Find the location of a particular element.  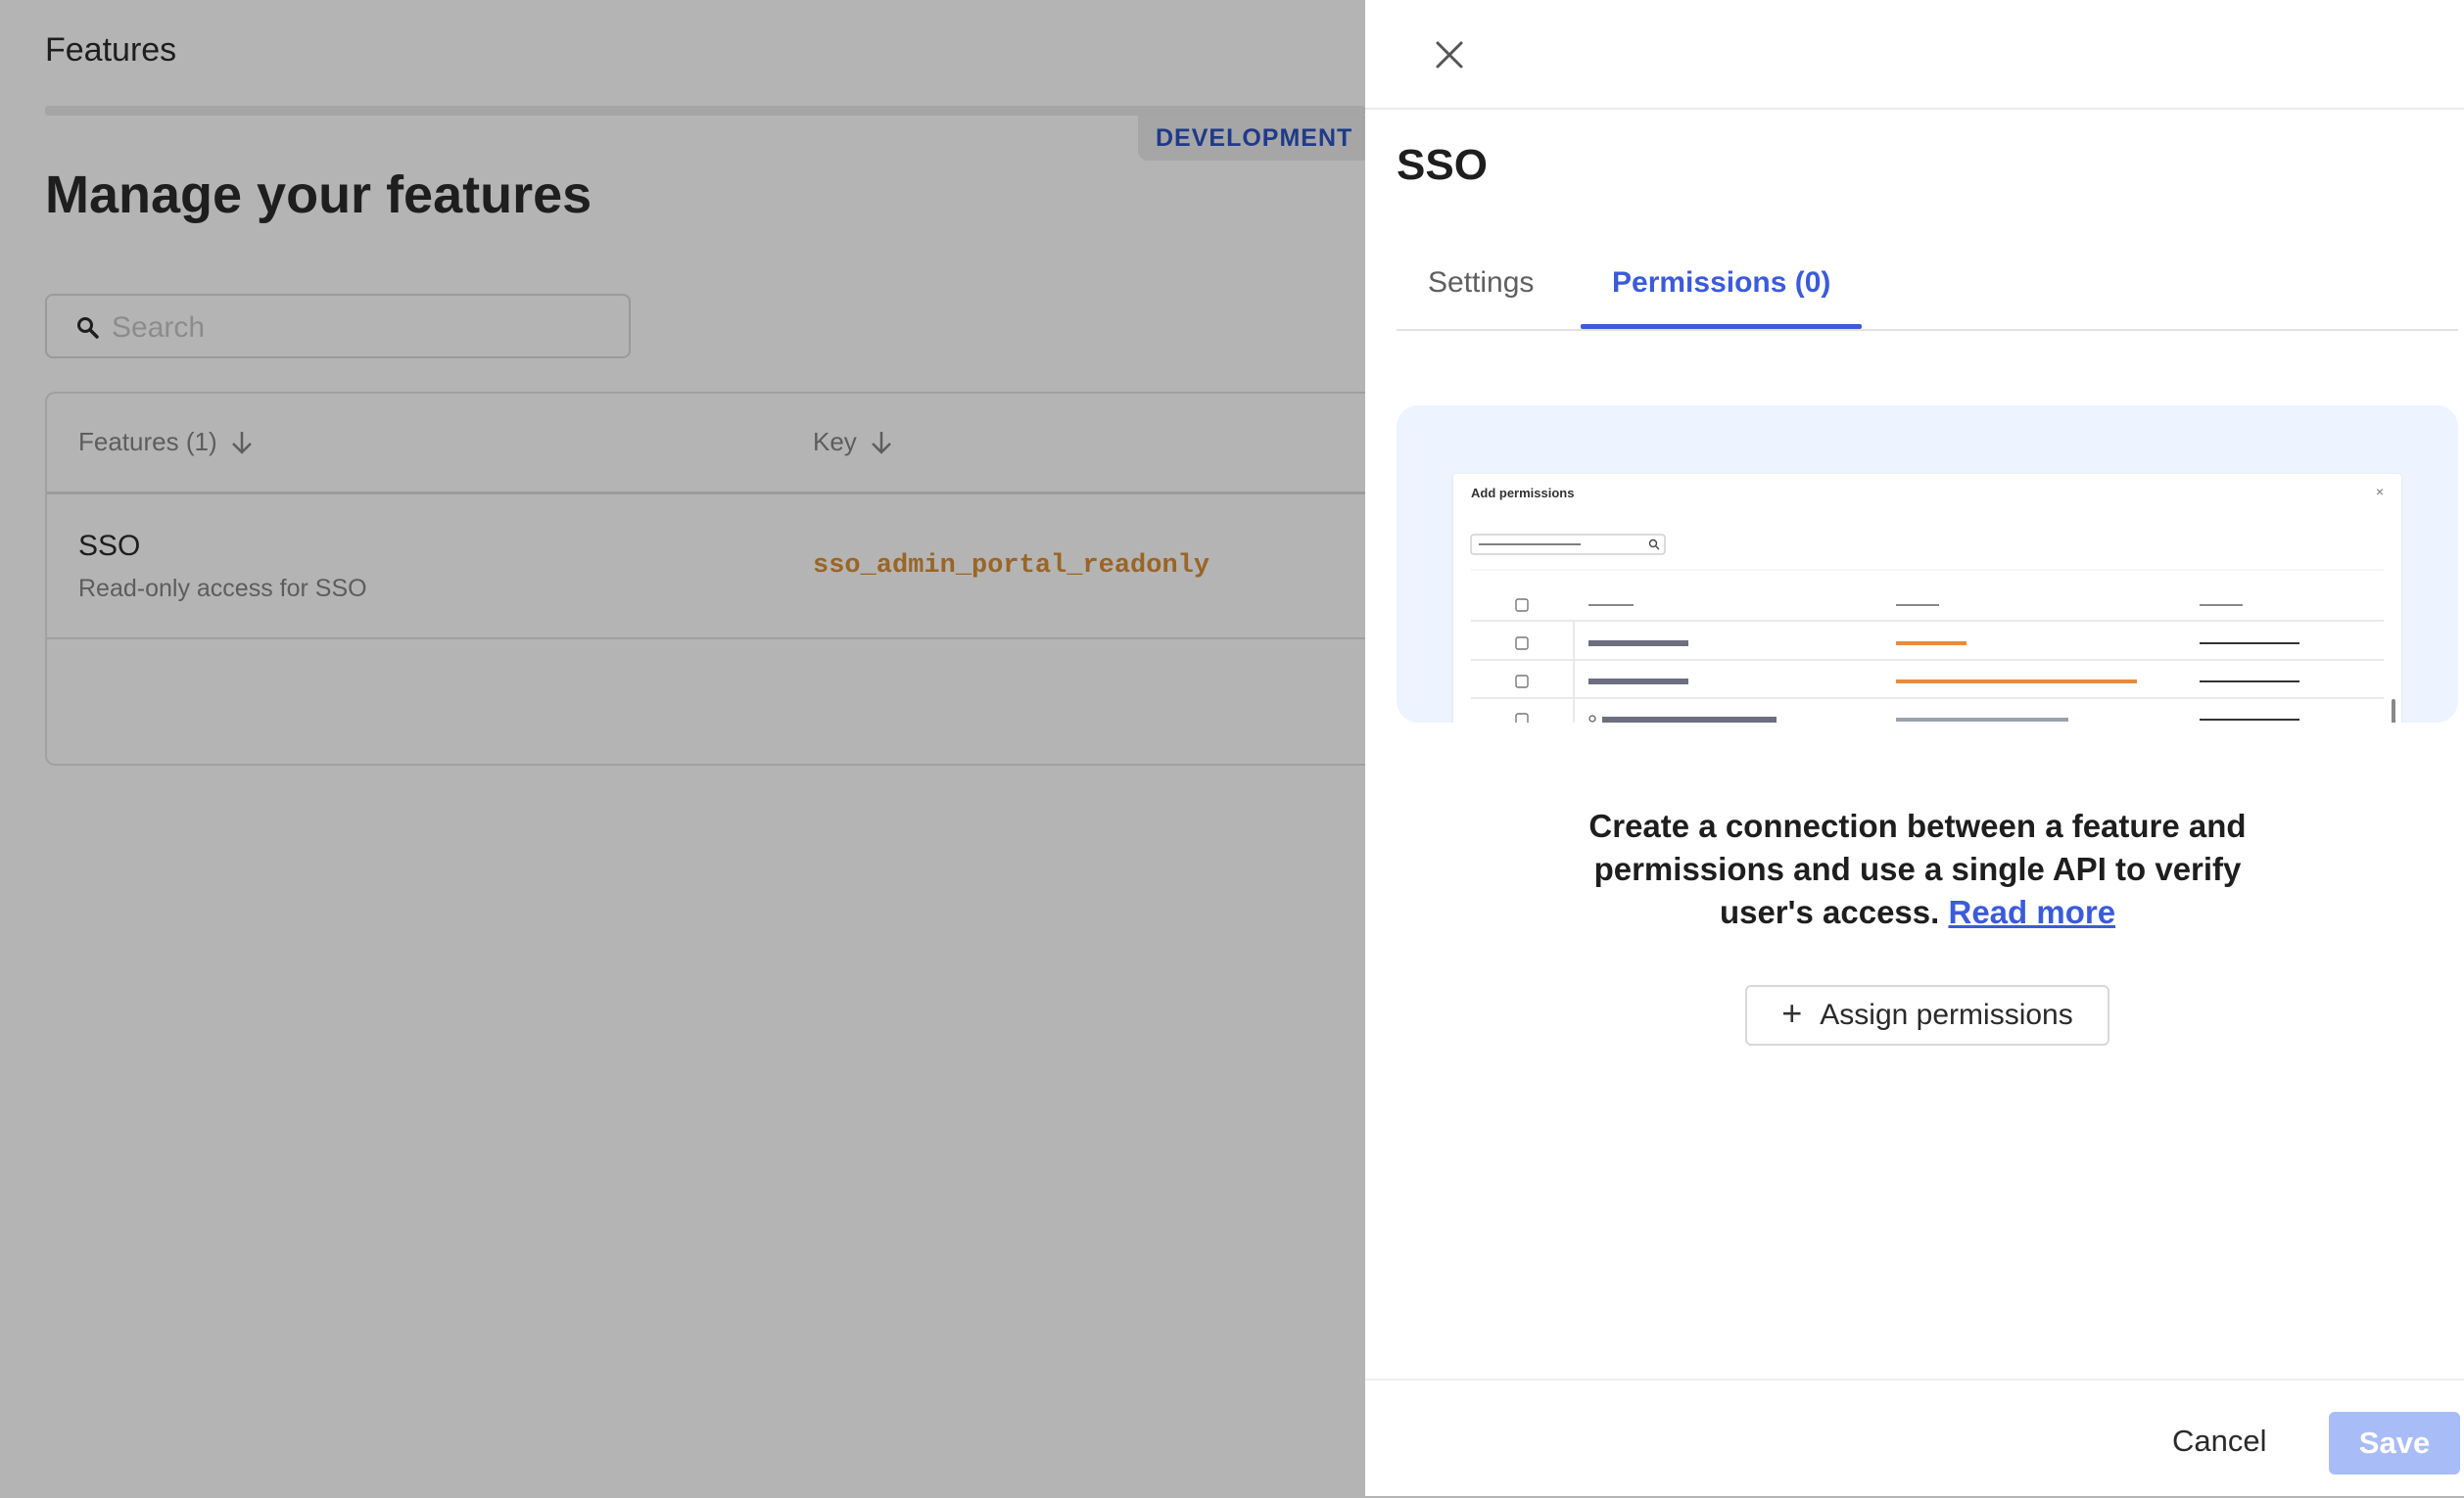

search-field is located at coordinates (338, 326).